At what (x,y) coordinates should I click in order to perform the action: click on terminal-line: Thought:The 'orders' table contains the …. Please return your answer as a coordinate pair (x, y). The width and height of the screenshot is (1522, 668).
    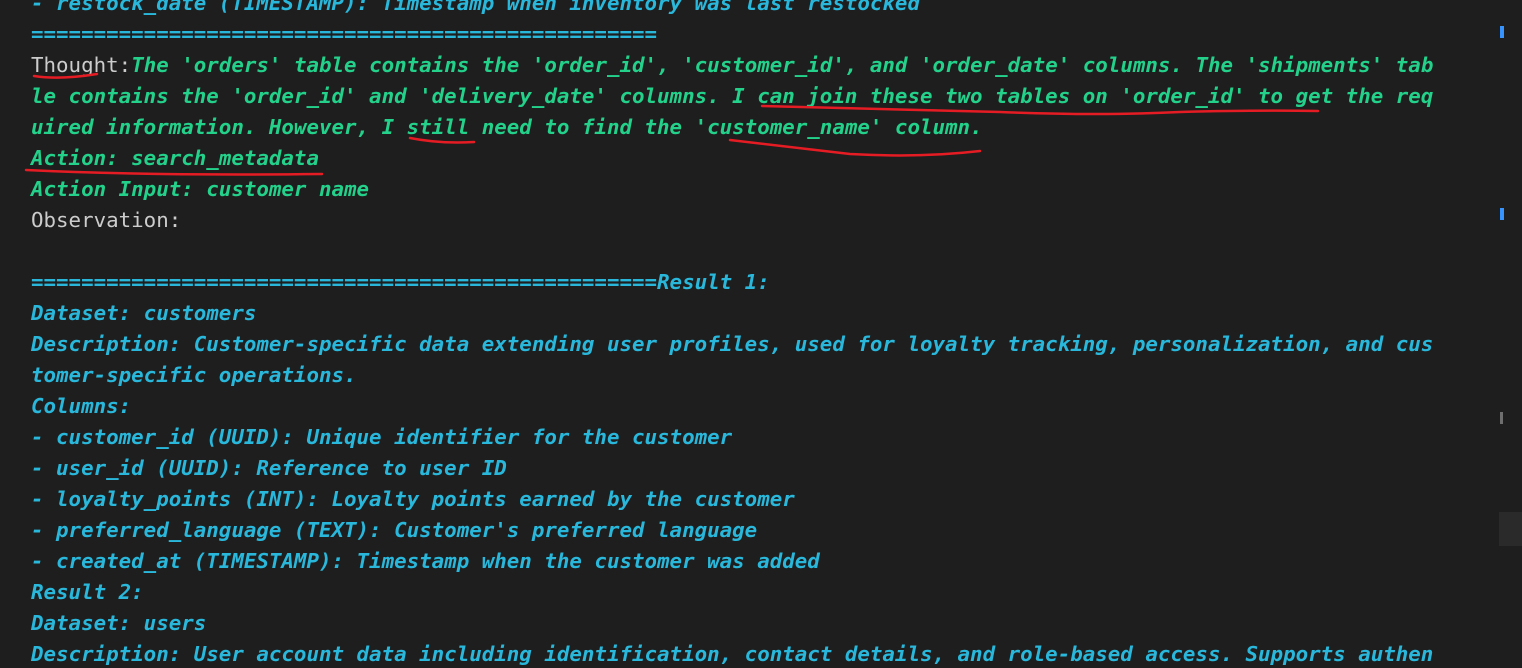
    Looking at the image, I should click on (761, 65).